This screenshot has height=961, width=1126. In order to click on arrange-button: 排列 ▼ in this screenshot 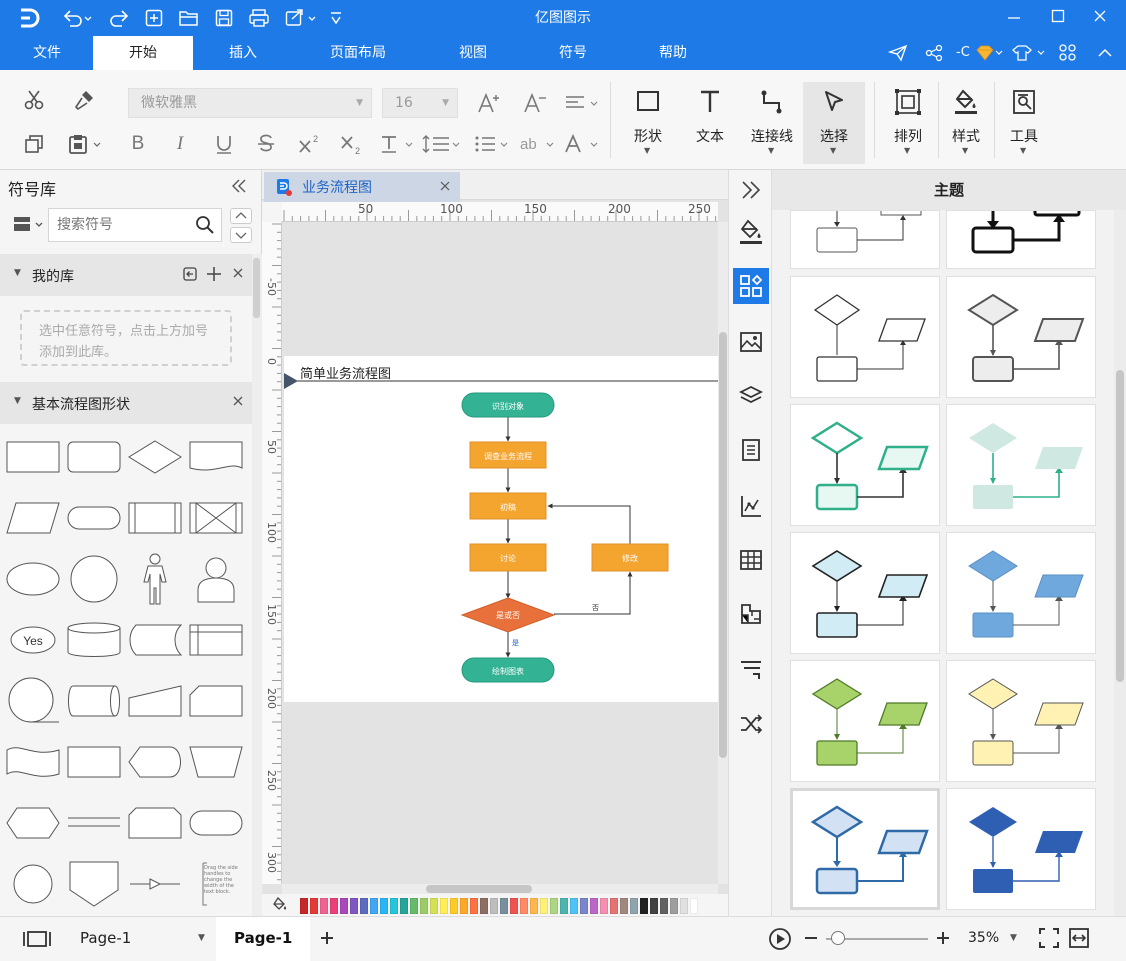, I will do `click(908, 122)`.